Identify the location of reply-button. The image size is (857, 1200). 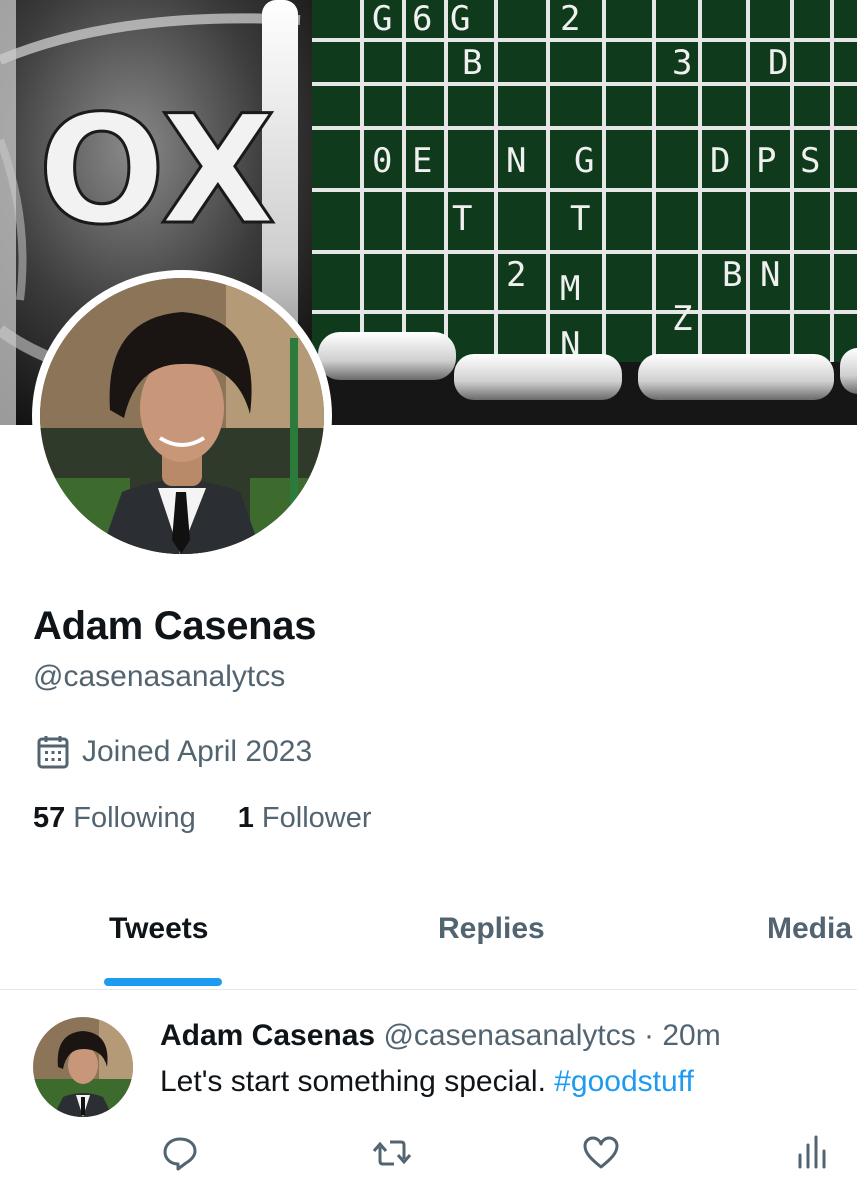
(180, 1153).